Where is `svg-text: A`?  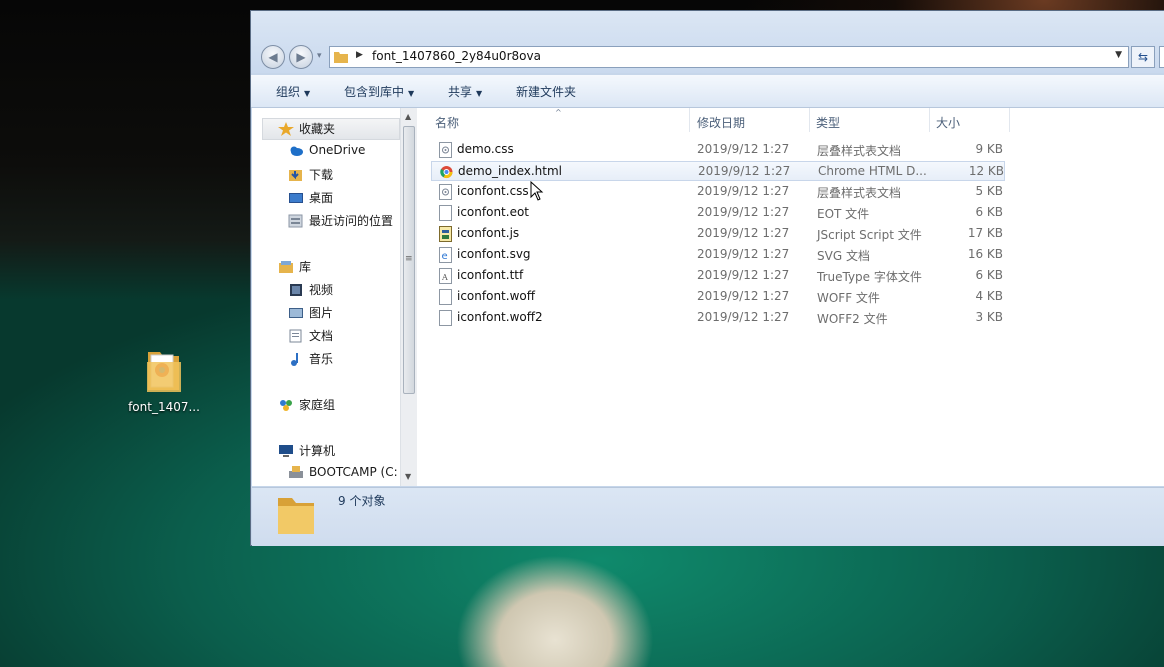 svg-text: A is located at coordinates (444, 277).